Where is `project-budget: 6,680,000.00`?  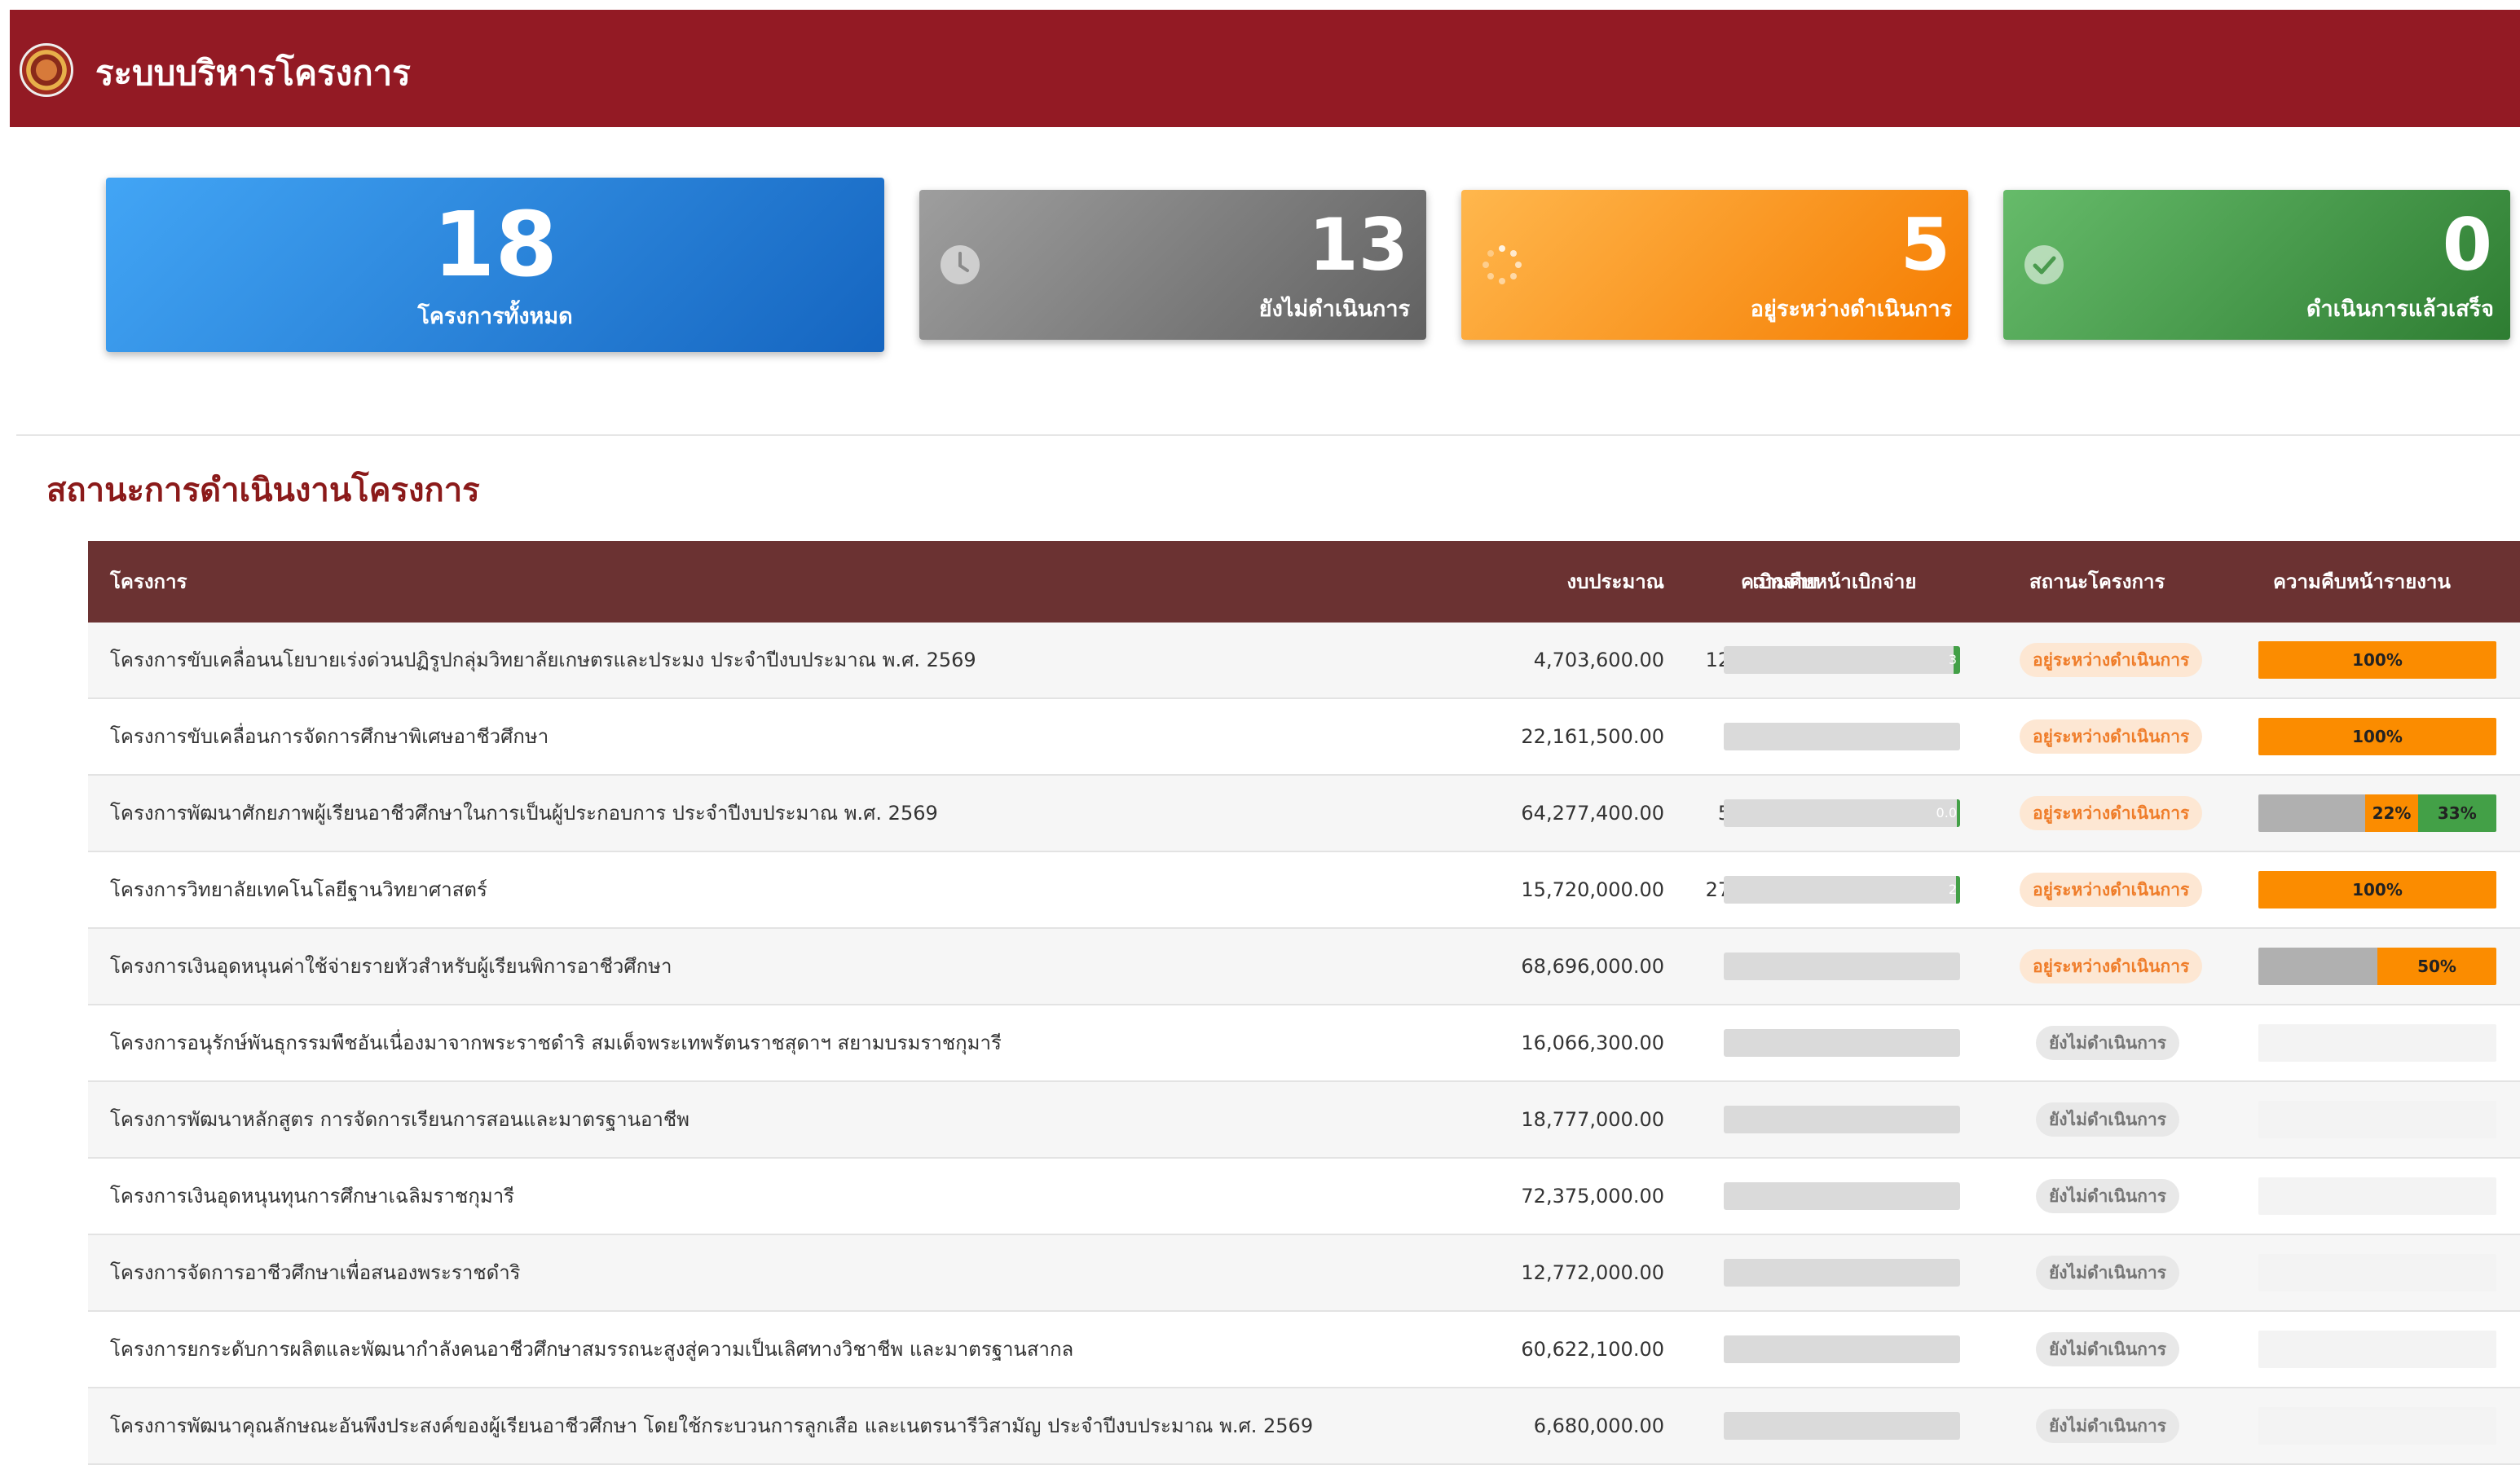
project-budget: 6,680,000.00 is located at coordinates (1598, 1425).